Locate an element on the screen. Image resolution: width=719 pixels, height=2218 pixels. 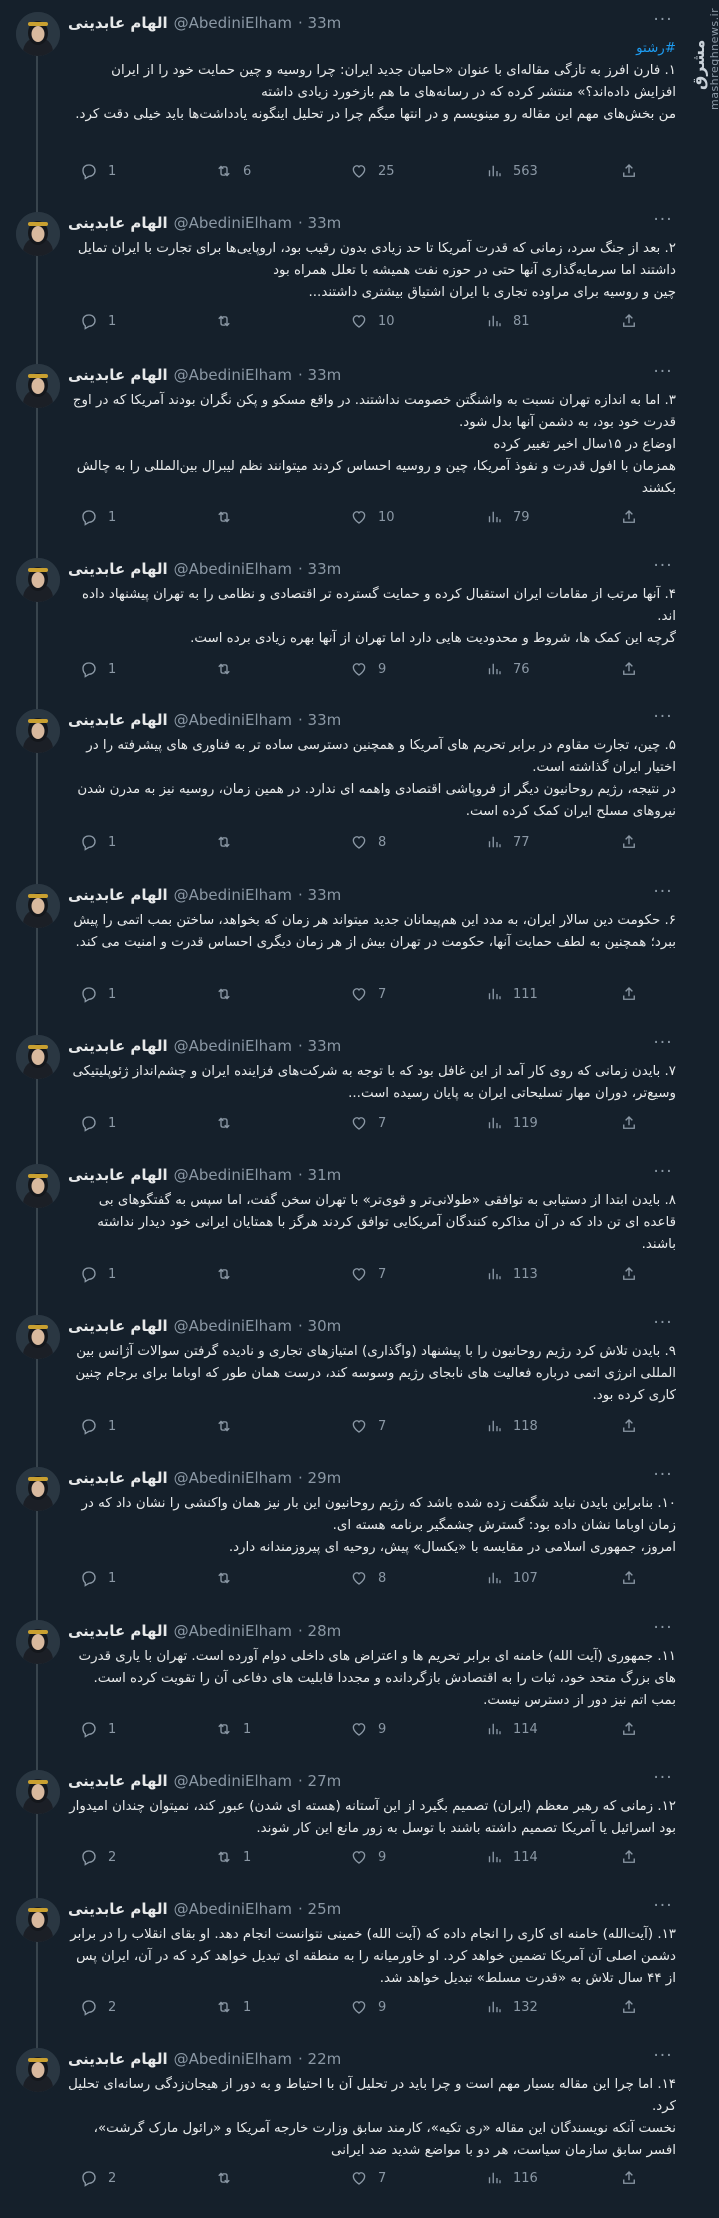
views-button: 114 is located at coordinates (515, 1857).